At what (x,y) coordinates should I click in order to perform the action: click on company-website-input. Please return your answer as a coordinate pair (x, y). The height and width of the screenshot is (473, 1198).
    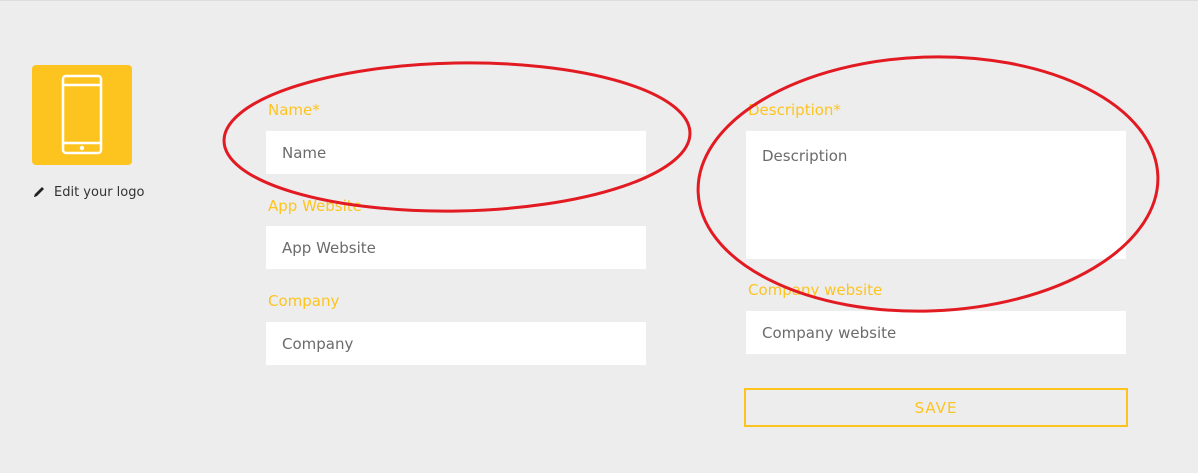
    Looking at the image, I should click on (936, 332).